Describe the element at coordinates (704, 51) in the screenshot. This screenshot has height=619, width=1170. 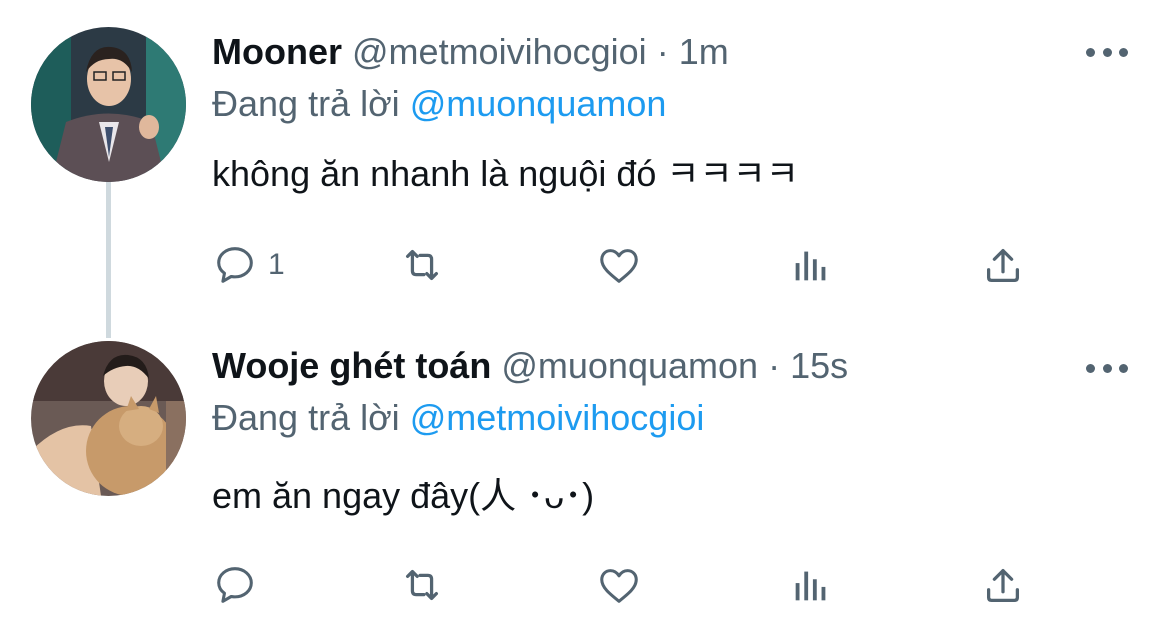
I see `timestamp: 1m` at that location.